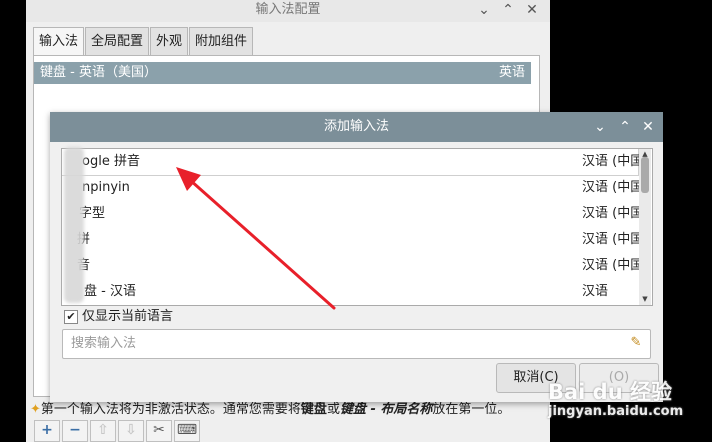  Describe the element at coordinates (159, 431) in the screenshot. I see `configure-icon: ✂` at that location.